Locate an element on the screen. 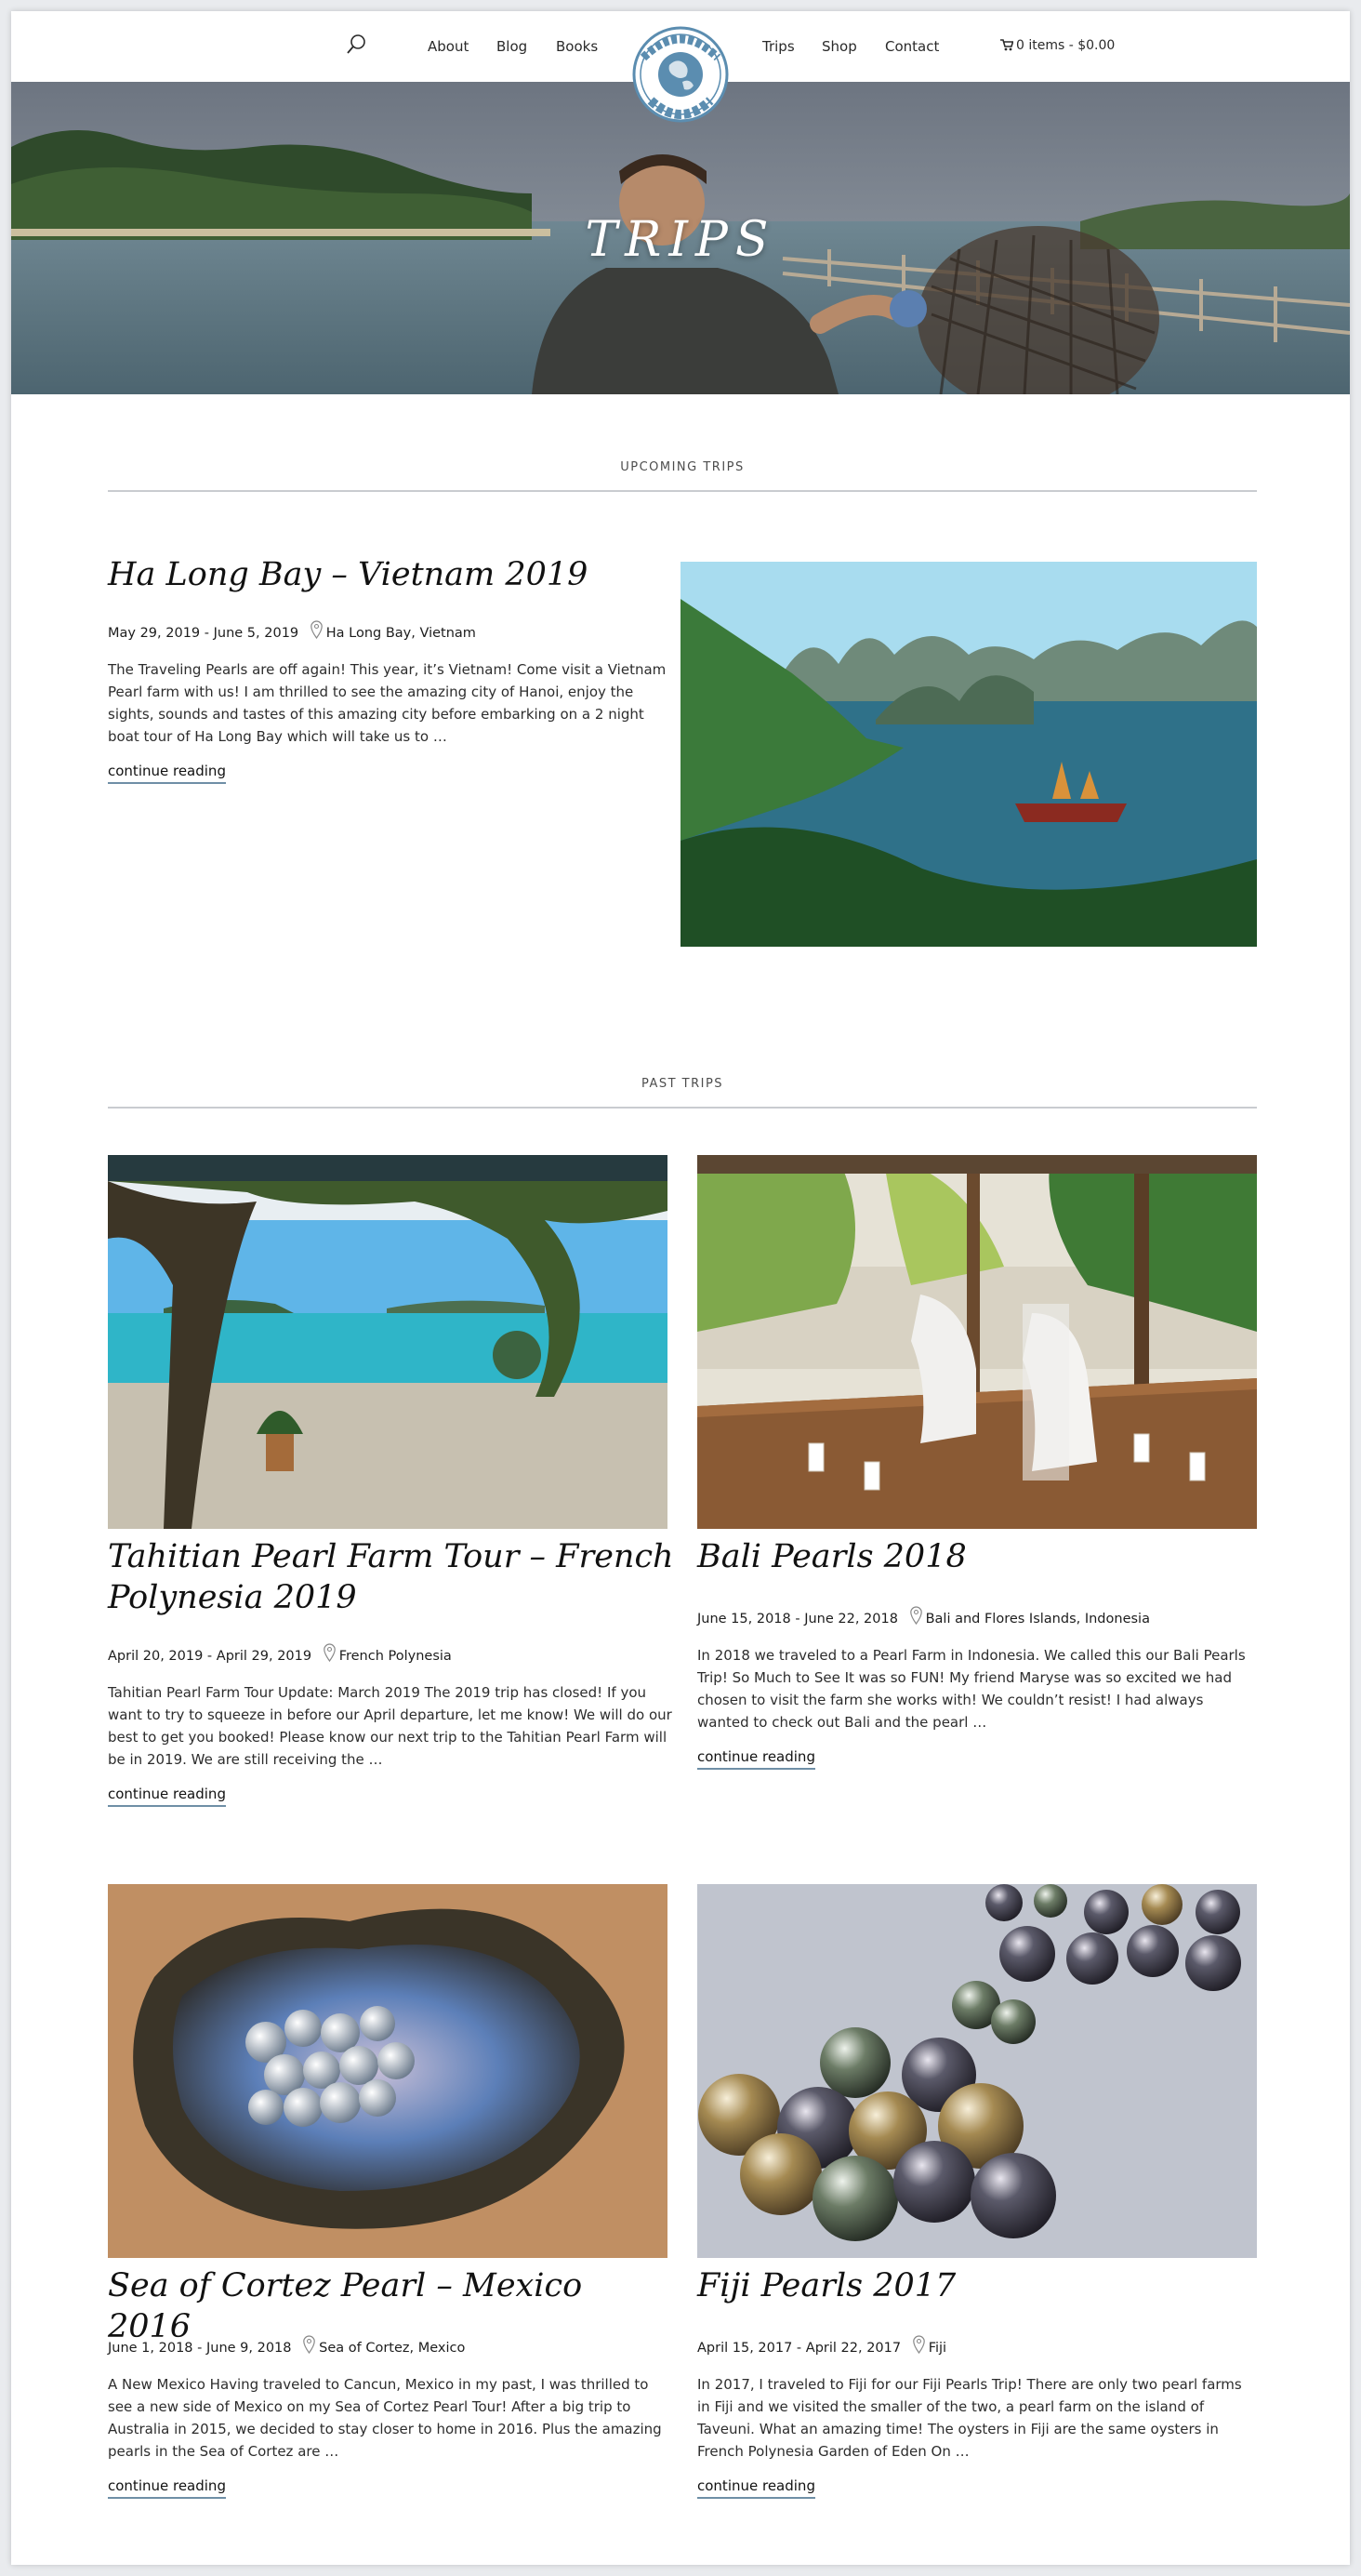  past-trips-heading: PAST TRIPS is located at coordinates (682, 1084).